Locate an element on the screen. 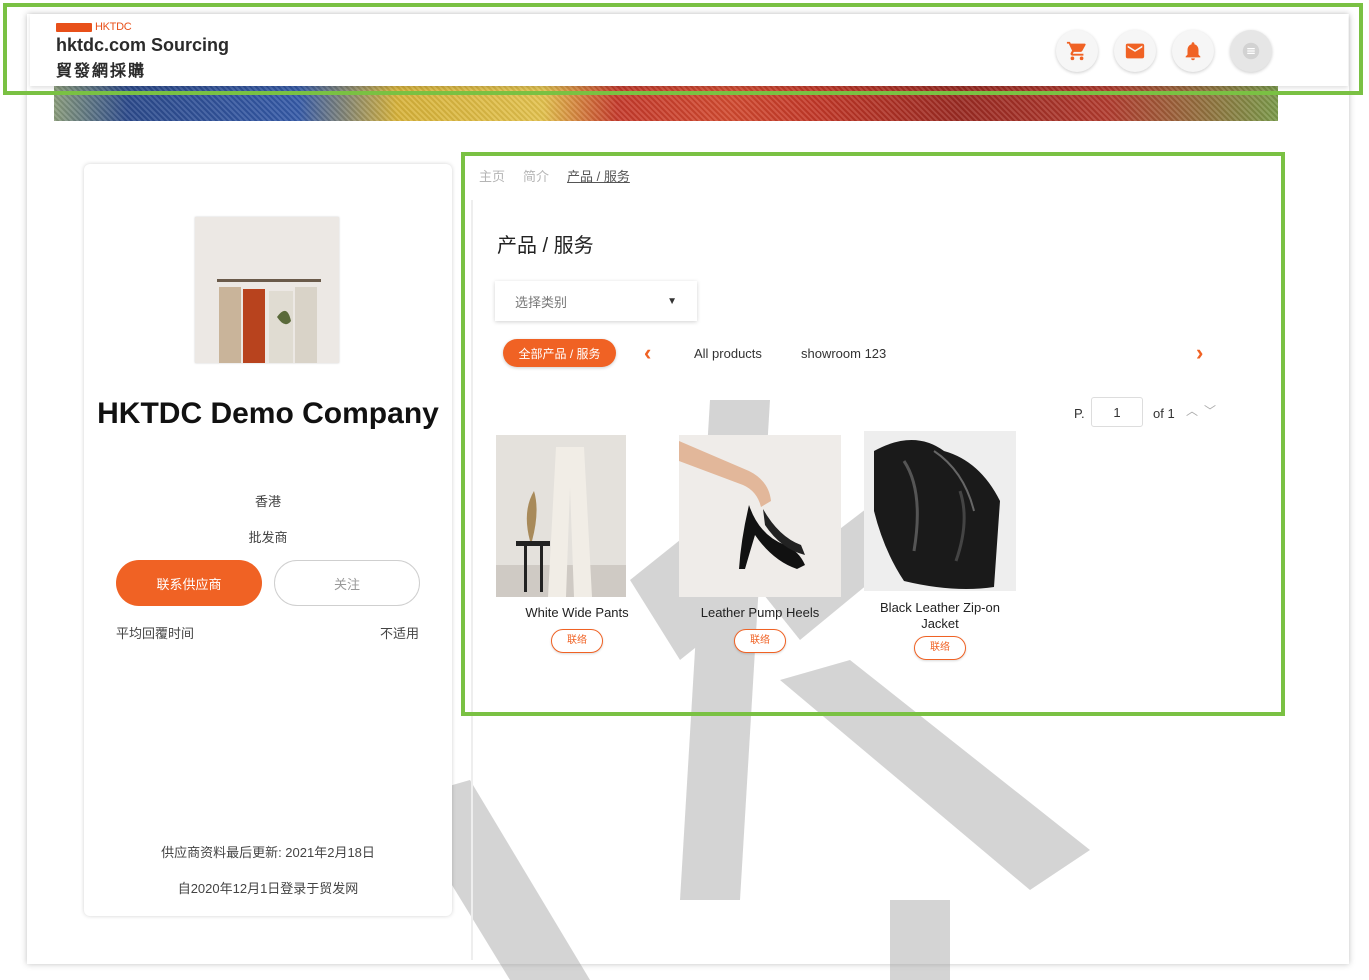 The image size is (1369, 980). chevron-up-icon: ︿ is located at coordinates (1195, 411).